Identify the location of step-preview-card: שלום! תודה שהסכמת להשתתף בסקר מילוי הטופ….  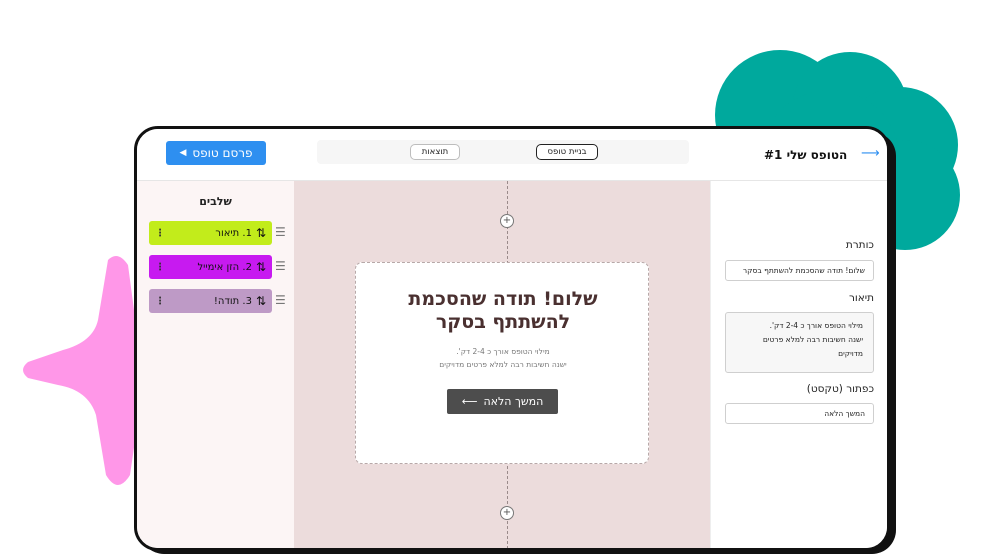
(502, 363).